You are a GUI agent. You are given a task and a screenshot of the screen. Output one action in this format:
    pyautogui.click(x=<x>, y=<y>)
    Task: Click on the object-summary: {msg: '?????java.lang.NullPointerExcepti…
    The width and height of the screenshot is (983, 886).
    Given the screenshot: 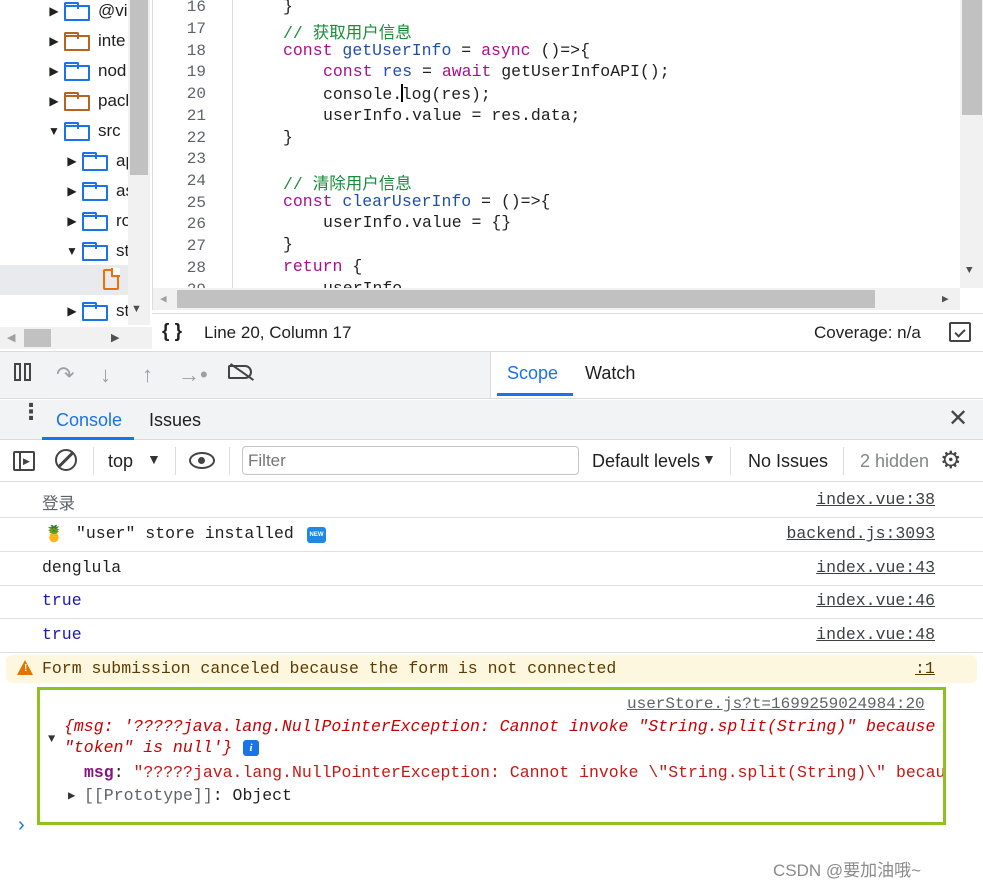 What is the action you would take?
    pyautogui.click(x=499, y=726)
    